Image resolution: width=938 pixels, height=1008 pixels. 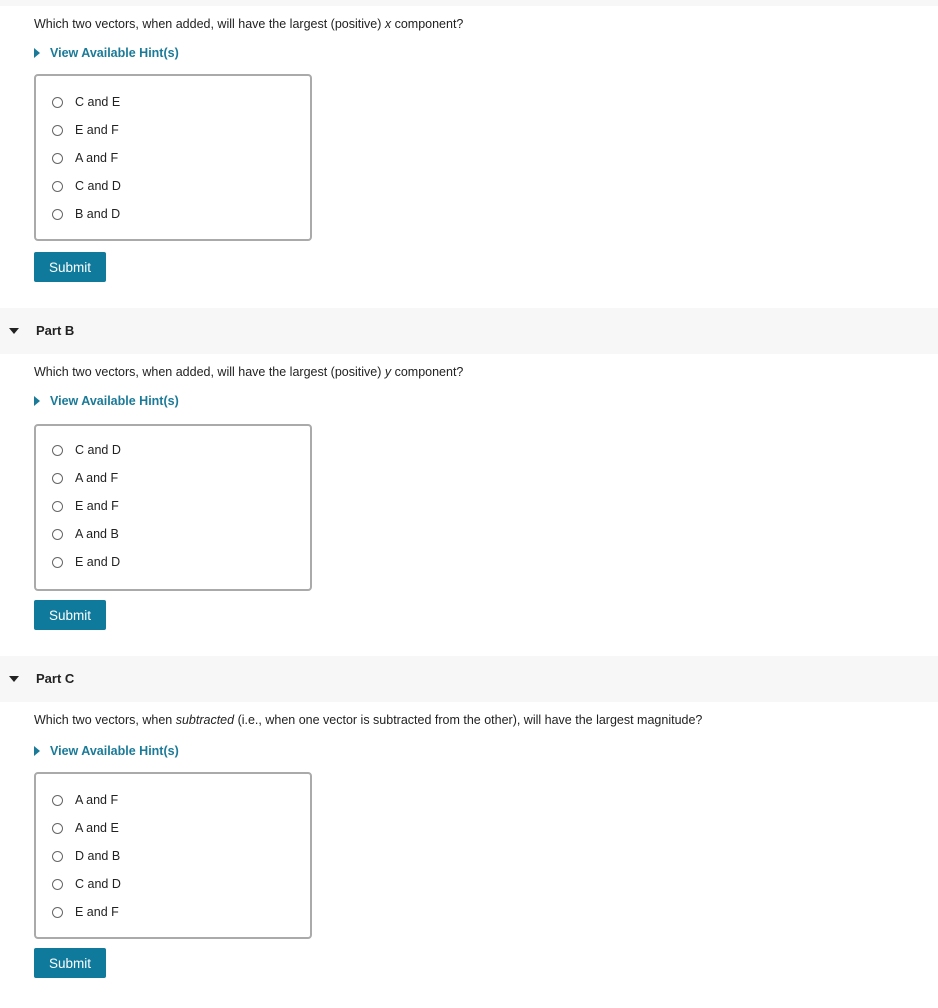 I want to click on part-c-choices: A and F A and E D and B C and D E and F, so click(x=173, y=855).